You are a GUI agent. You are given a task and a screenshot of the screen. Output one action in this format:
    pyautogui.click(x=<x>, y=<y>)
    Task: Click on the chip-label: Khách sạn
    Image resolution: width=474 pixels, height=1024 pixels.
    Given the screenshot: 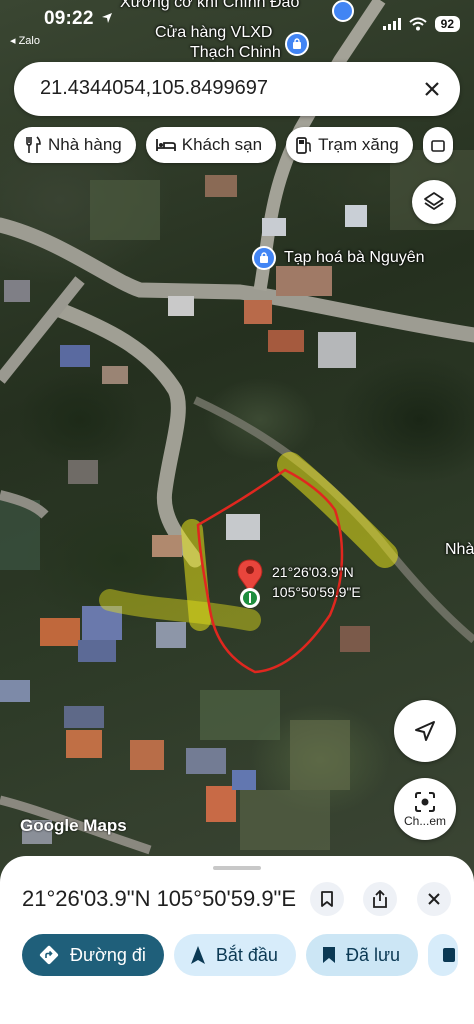 What is the action you would take?
    pyautogui.click(x=222, y=144)
    